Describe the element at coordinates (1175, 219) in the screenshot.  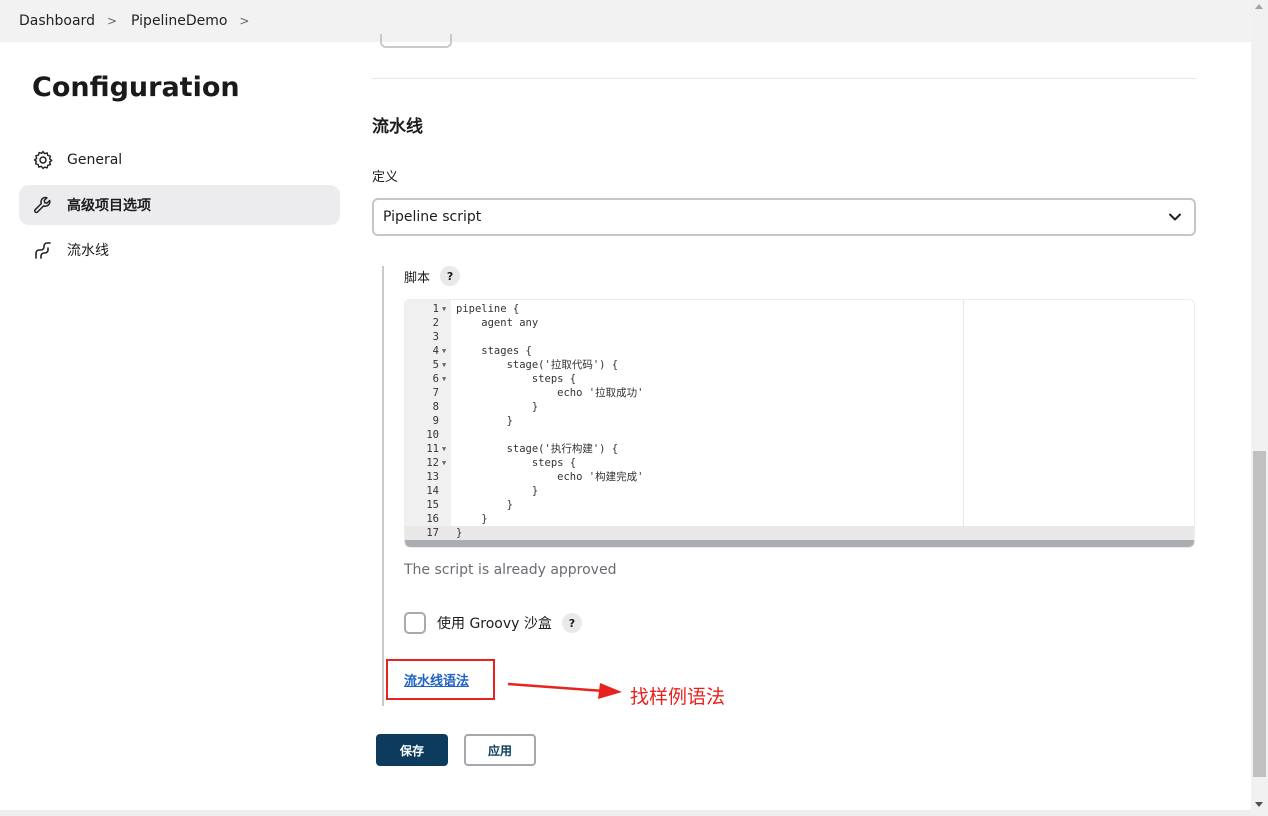
I see `chevron-down-icon` at that location.